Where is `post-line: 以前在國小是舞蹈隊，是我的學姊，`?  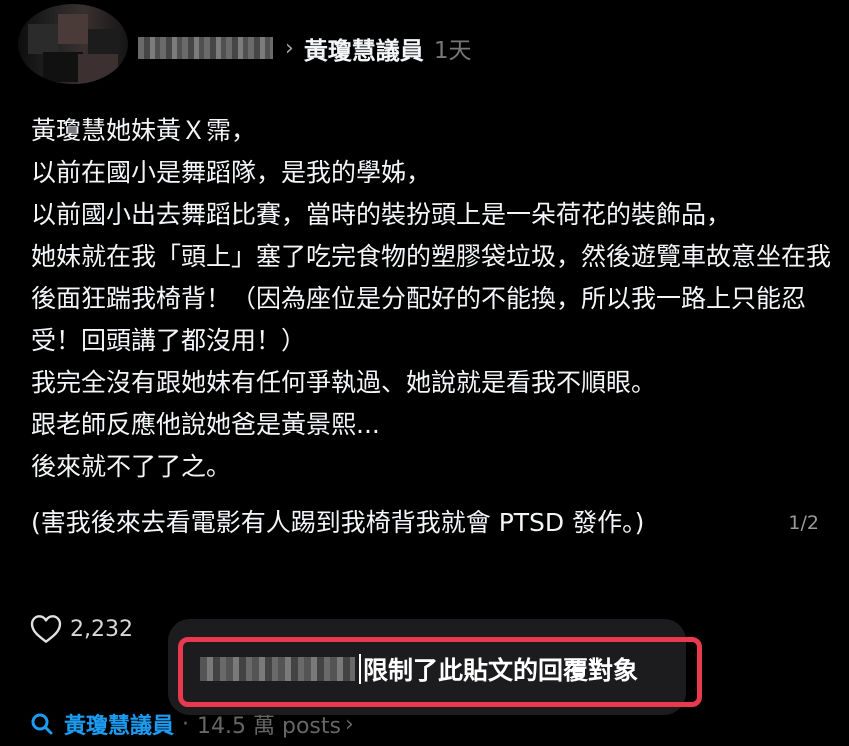
post-line: 以前在國小是舞蹈隊，是我的學姊， is located at coordinates (231, 172).